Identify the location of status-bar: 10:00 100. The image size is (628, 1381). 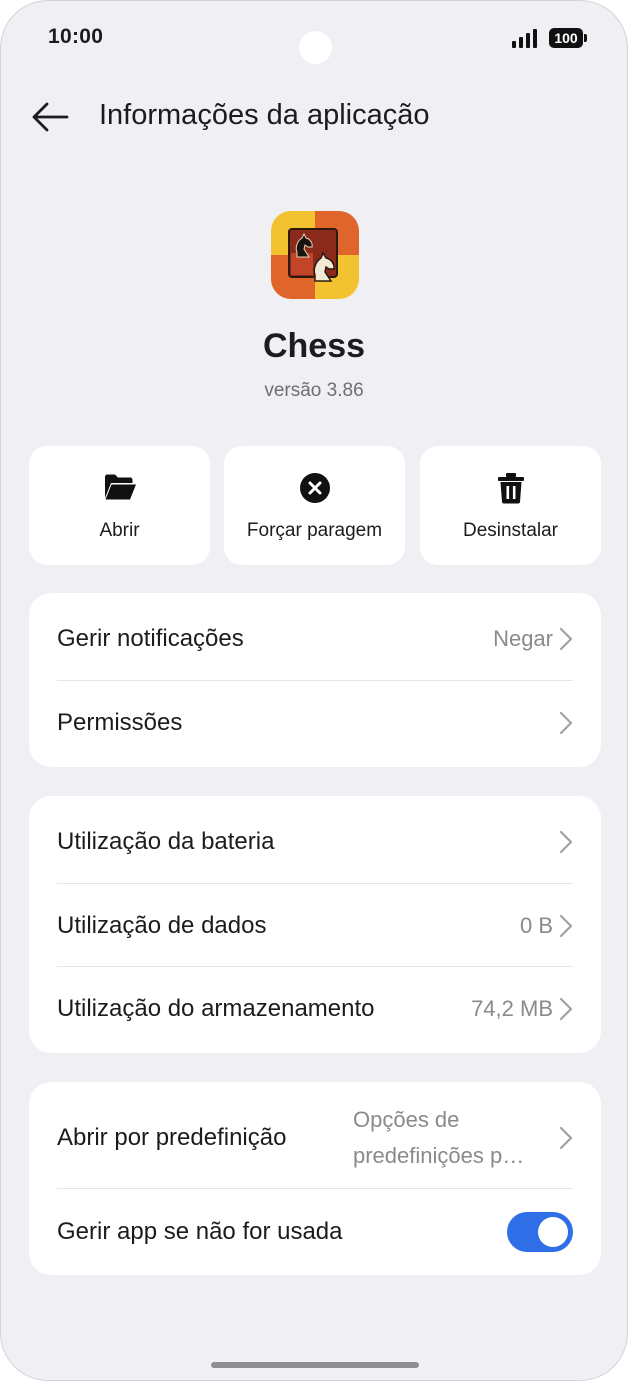
(314, 39).